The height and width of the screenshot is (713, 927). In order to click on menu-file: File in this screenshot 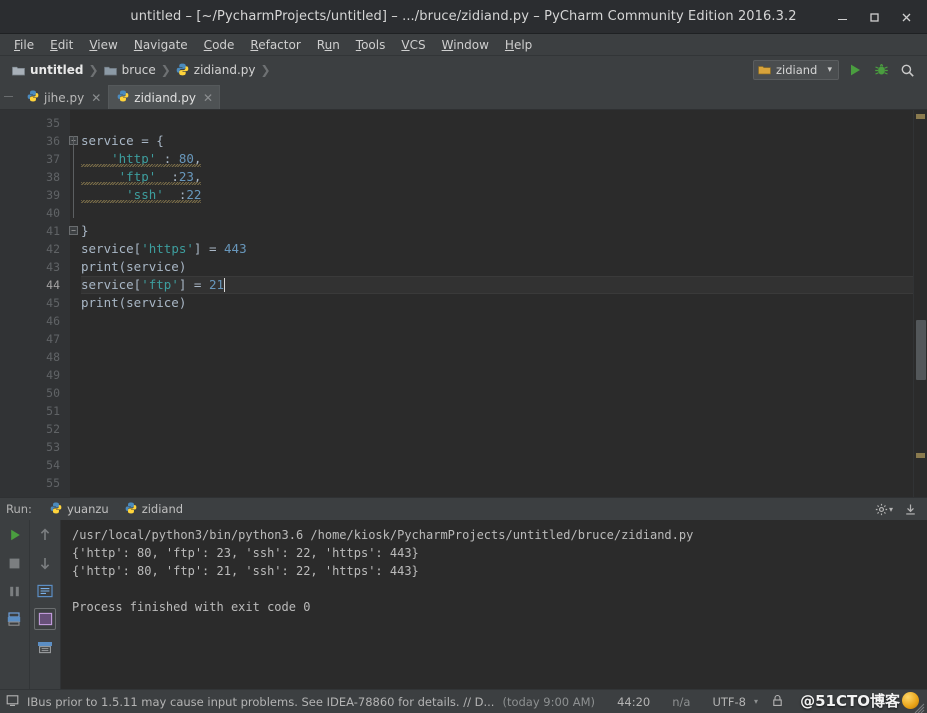, I will do `click(24, 45)`.